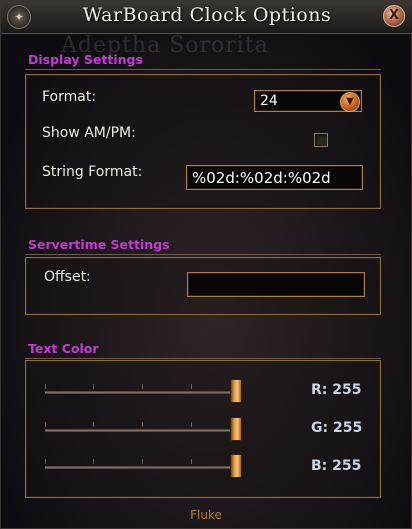 The image size is (412, 529). What do you see at coordinates (274, 177) in the screenshot?
I see `string-format-input: %02d:%02d:%02d` at bounding box center [274, 177].